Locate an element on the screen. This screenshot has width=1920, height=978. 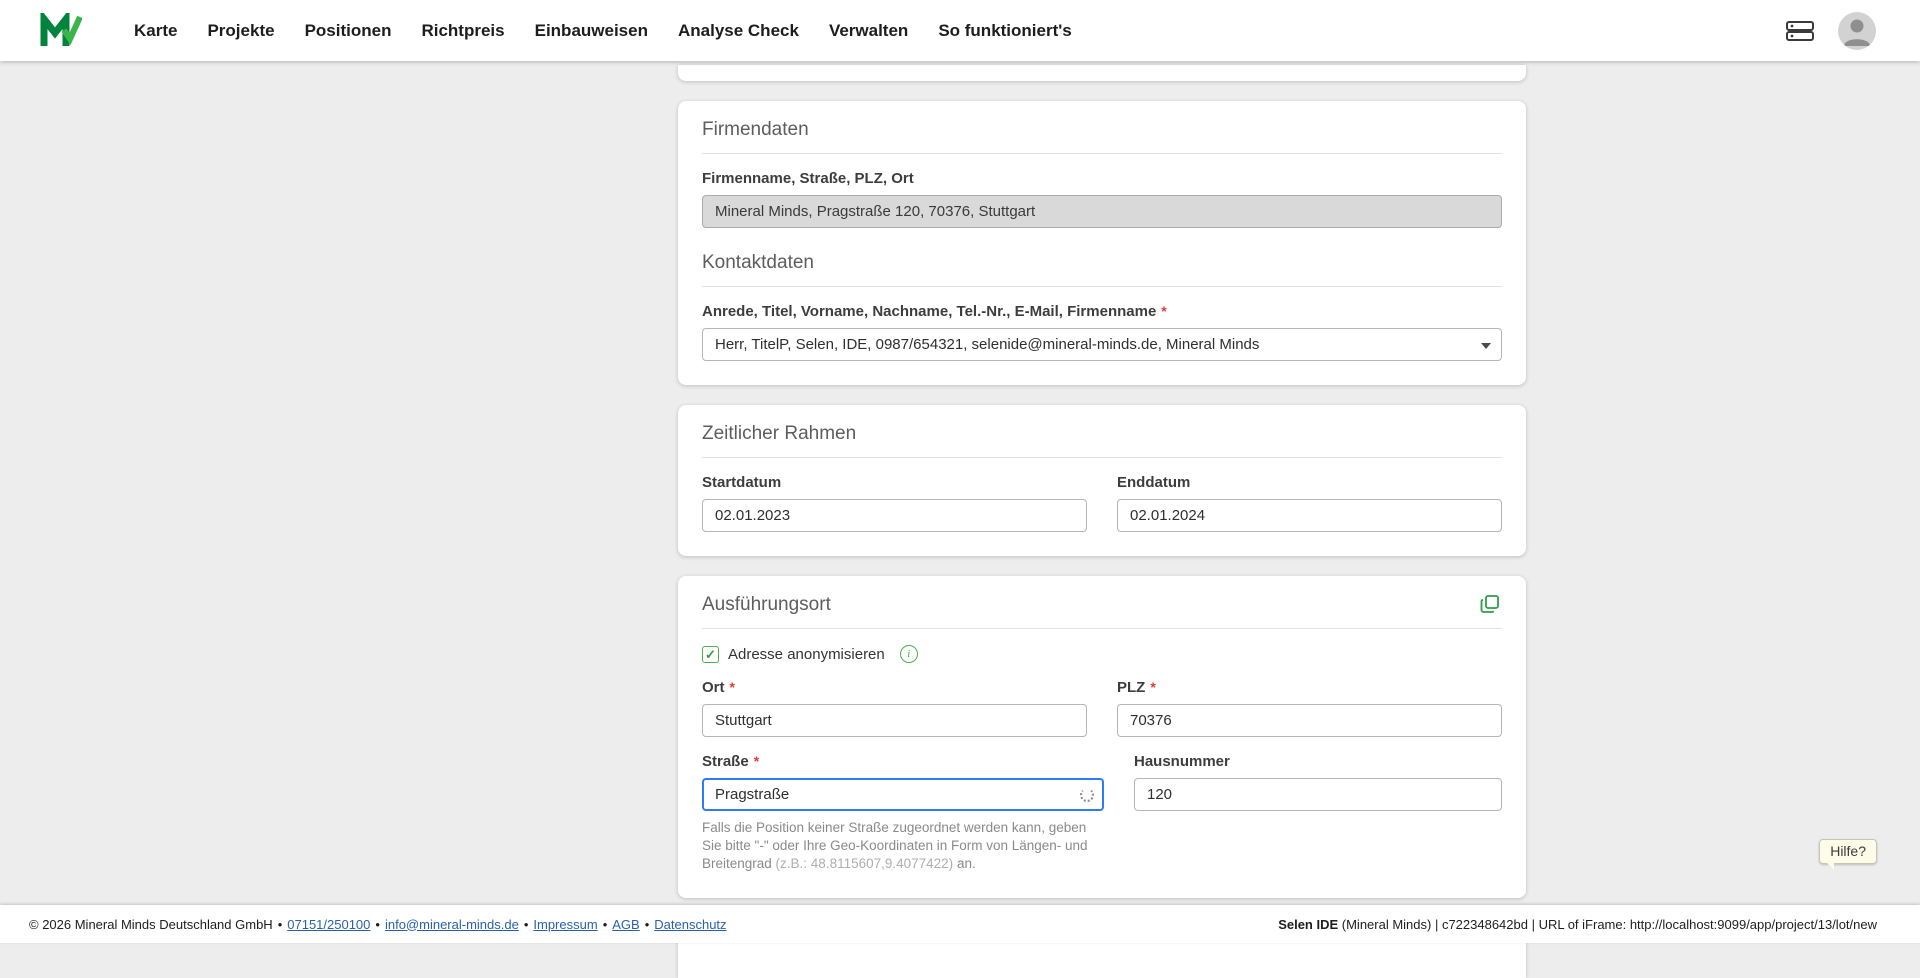
anonymize-label: Adresse anonymisieren is located at coordinates (806, 654).